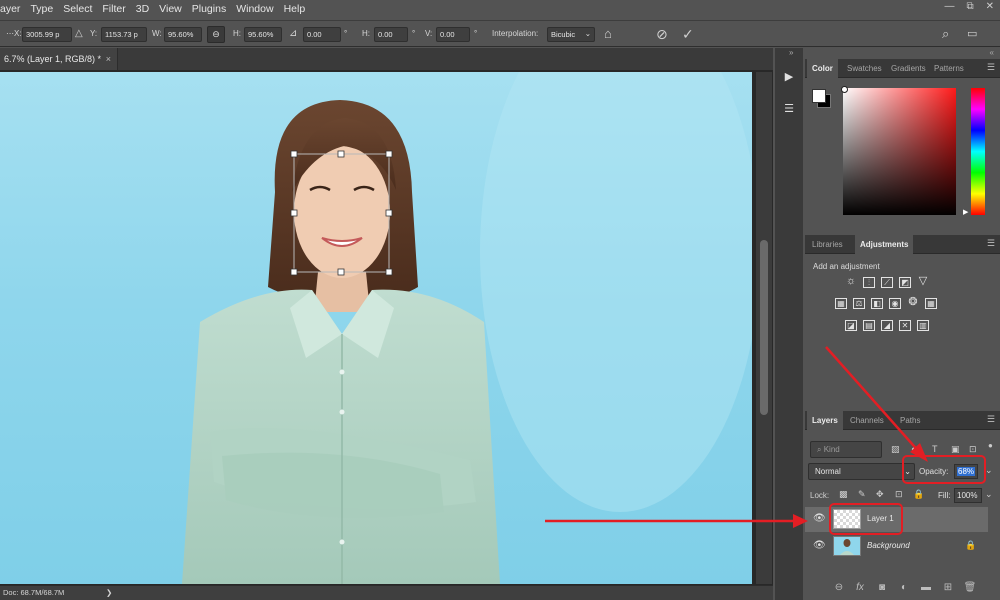 Image resolution: width=1000 pixels, height=600 pixels. What do you see at coordinates (866, 519) in the screenshot?
I see `annotation-box-layer-thumbnail` at bounding box center [866, 519].